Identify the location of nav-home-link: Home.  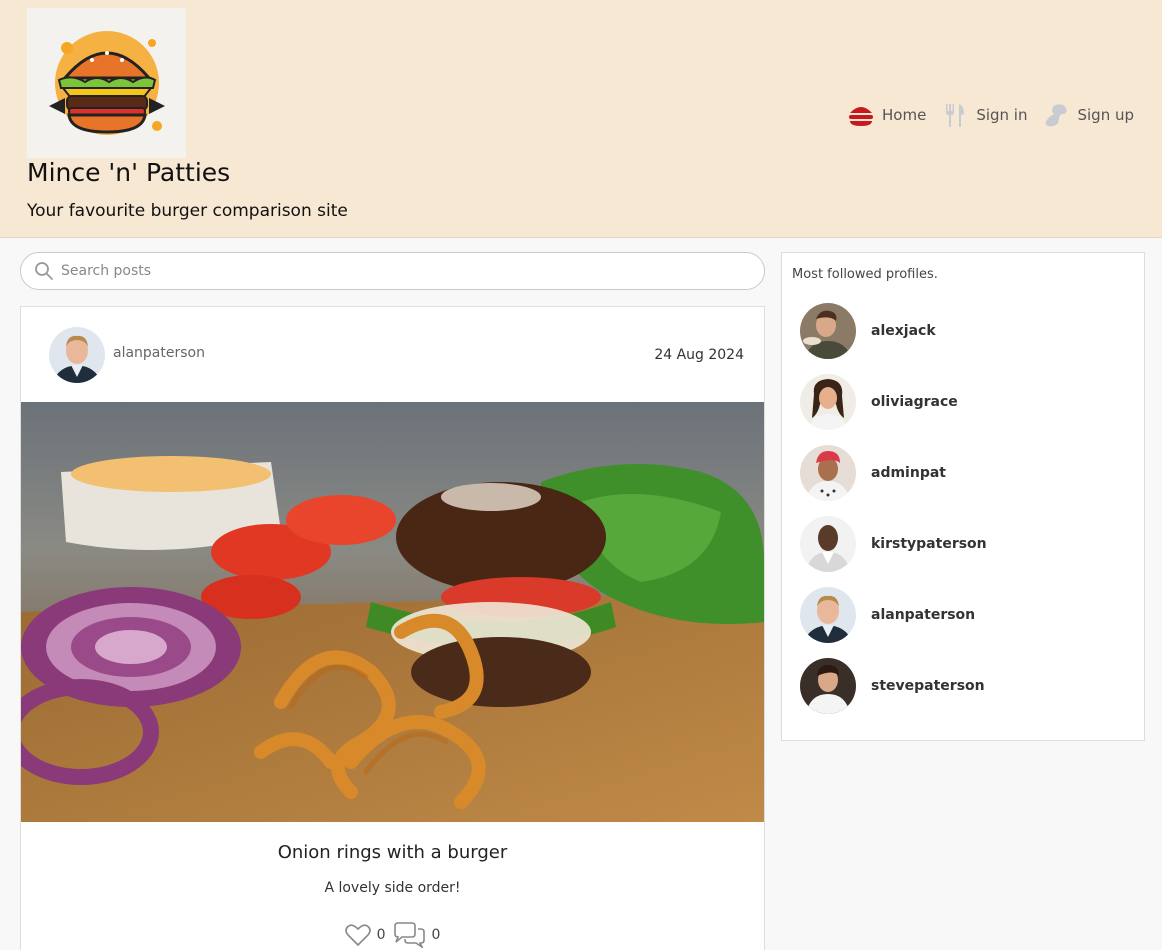
(887, 115).